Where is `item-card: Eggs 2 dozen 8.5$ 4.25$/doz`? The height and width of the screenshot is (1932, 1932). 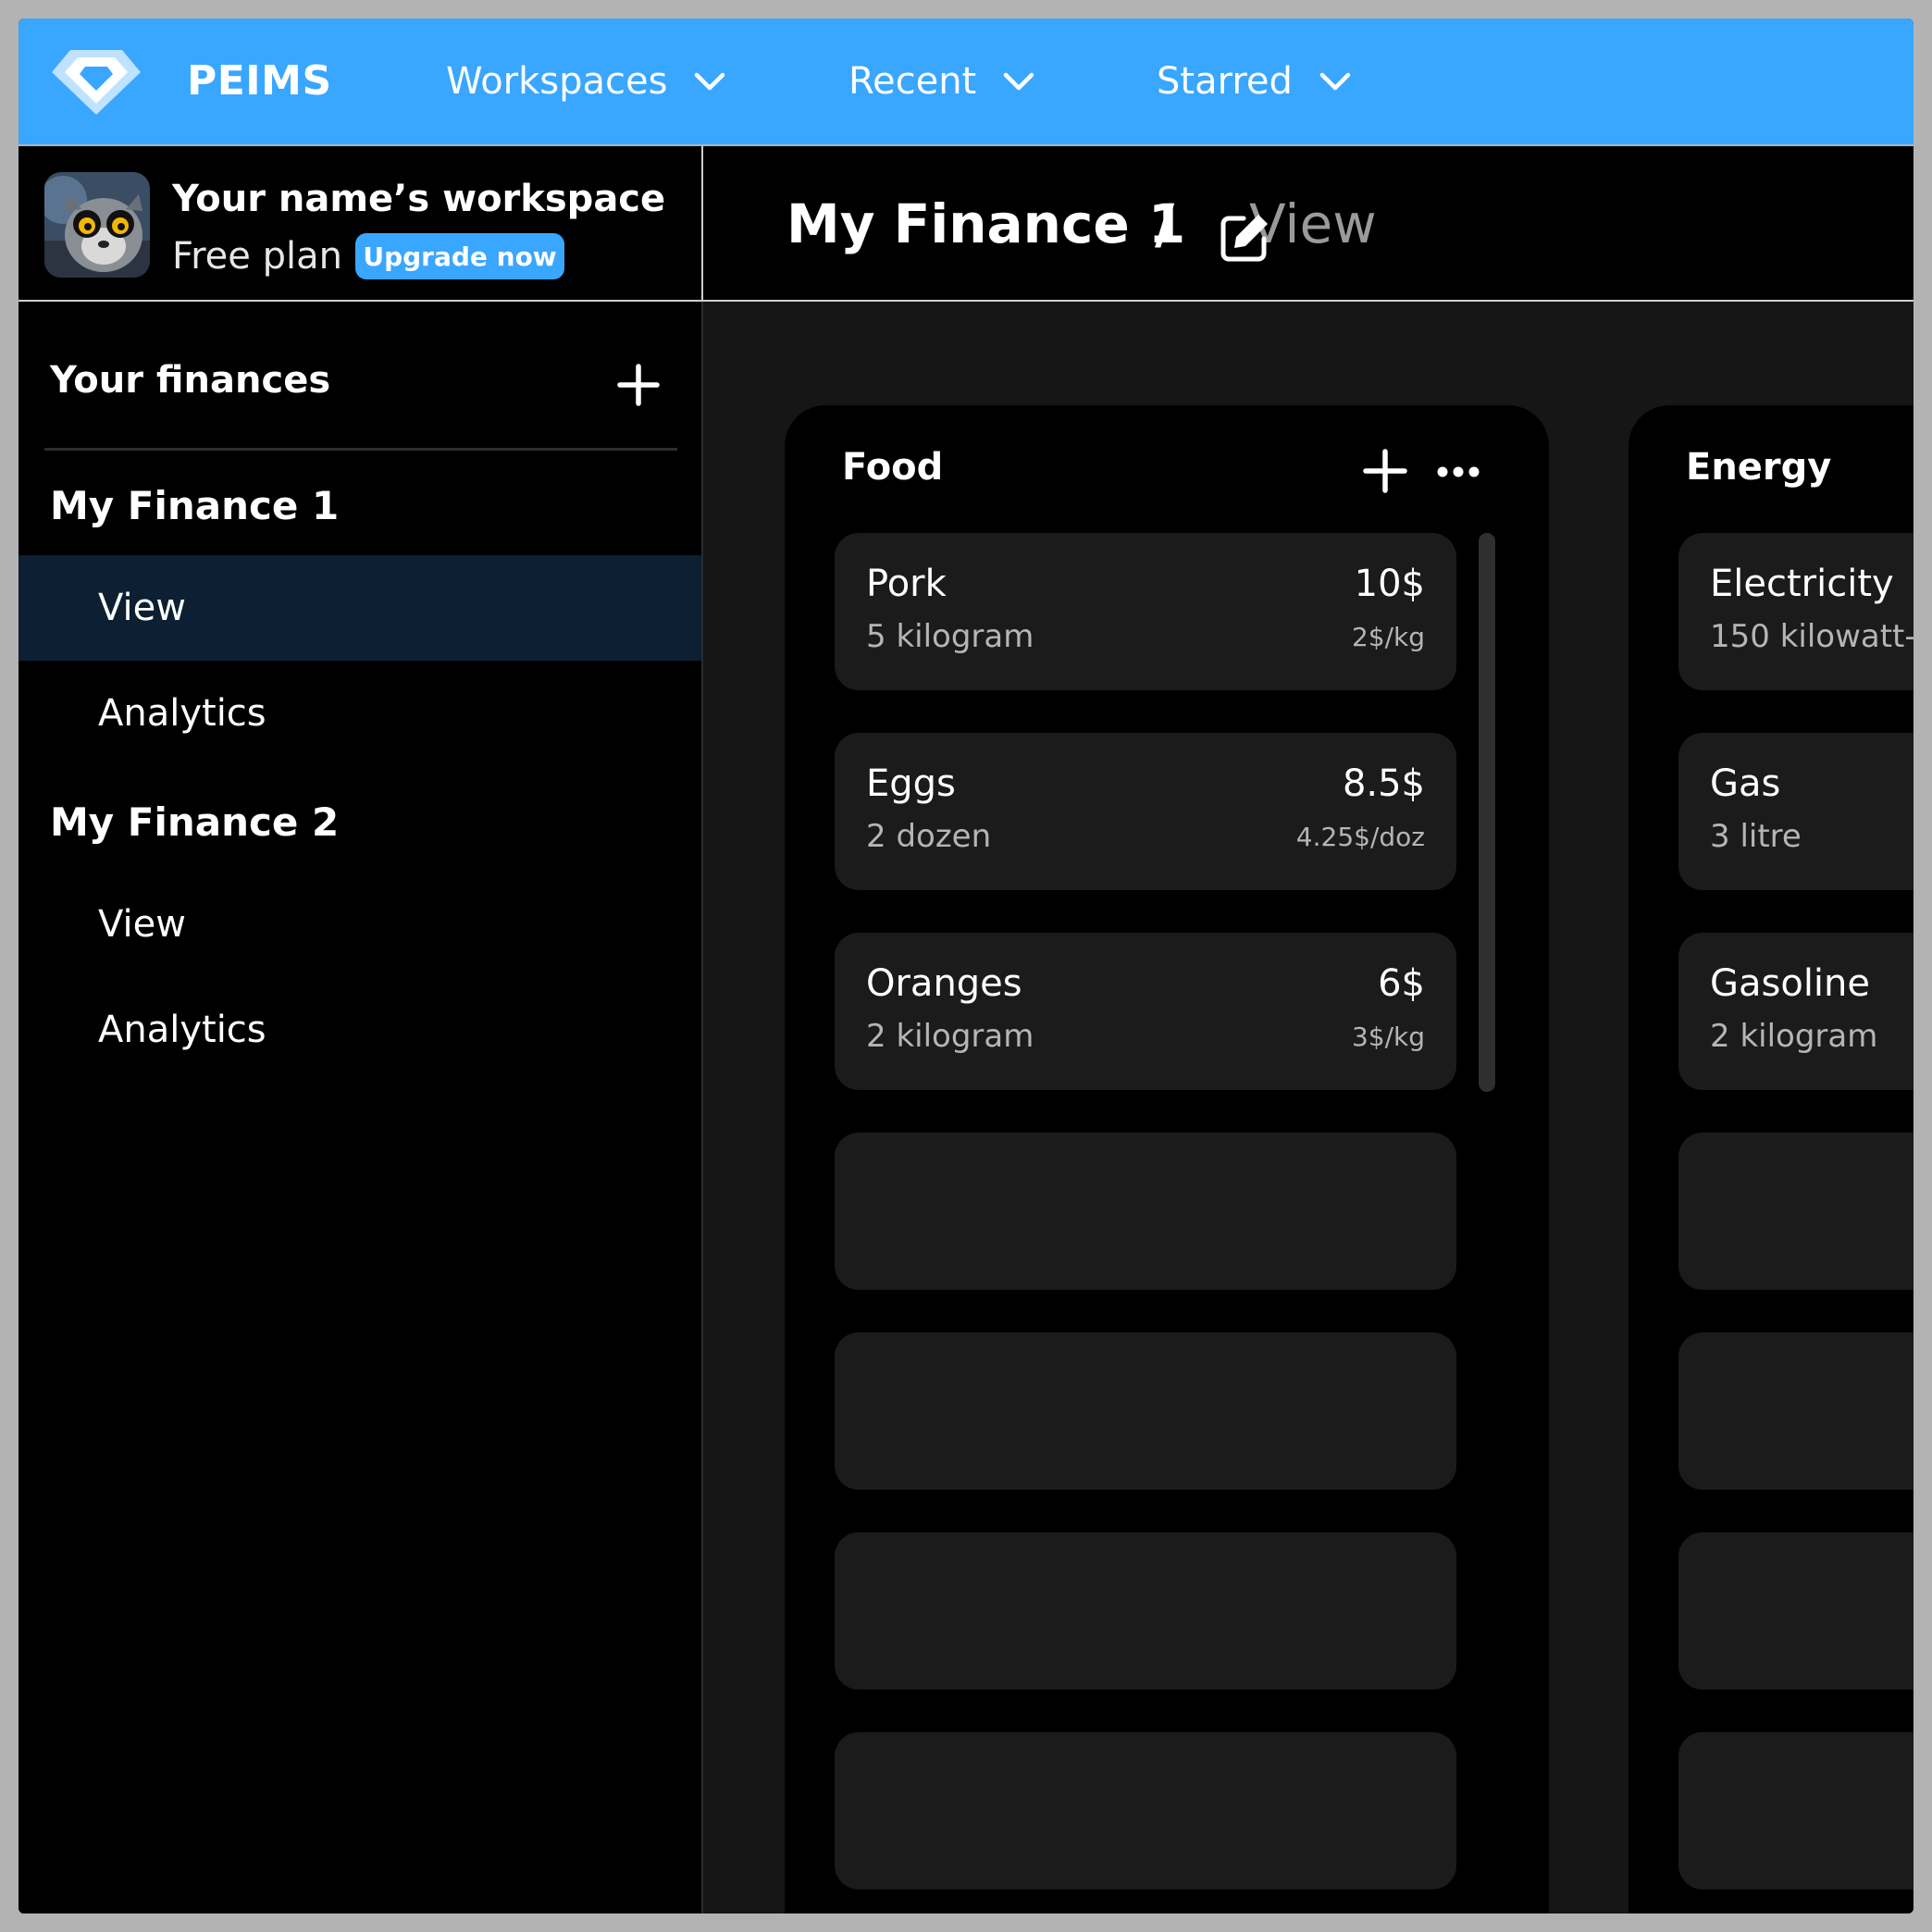
item-card: Eggs 2 dozen 8.5$ 4.25$/doz is located at coordinates (1145, 812).